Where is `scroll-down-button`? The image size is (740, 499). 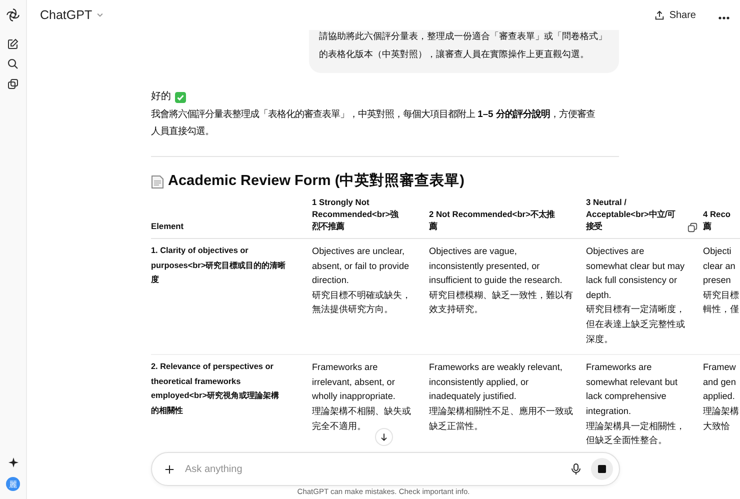
scroll-down-button is located at coordinates (384, 437).